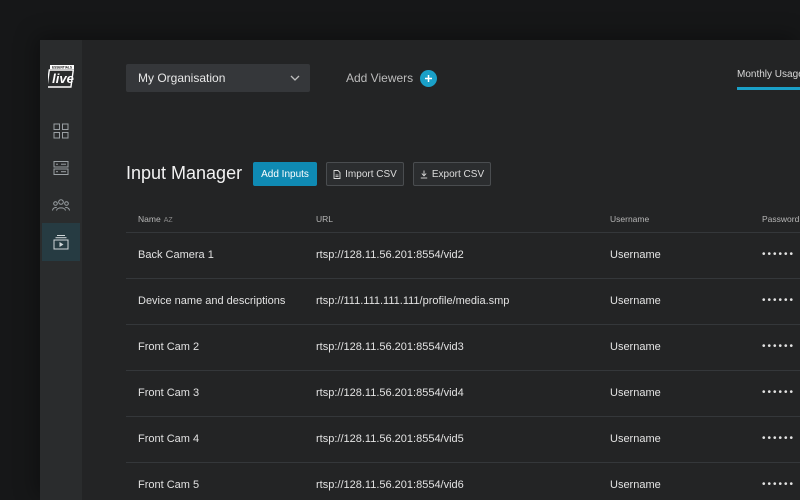 This screenshot has width=800, height=500. I want to click on plus-icon, so click(429, 78).